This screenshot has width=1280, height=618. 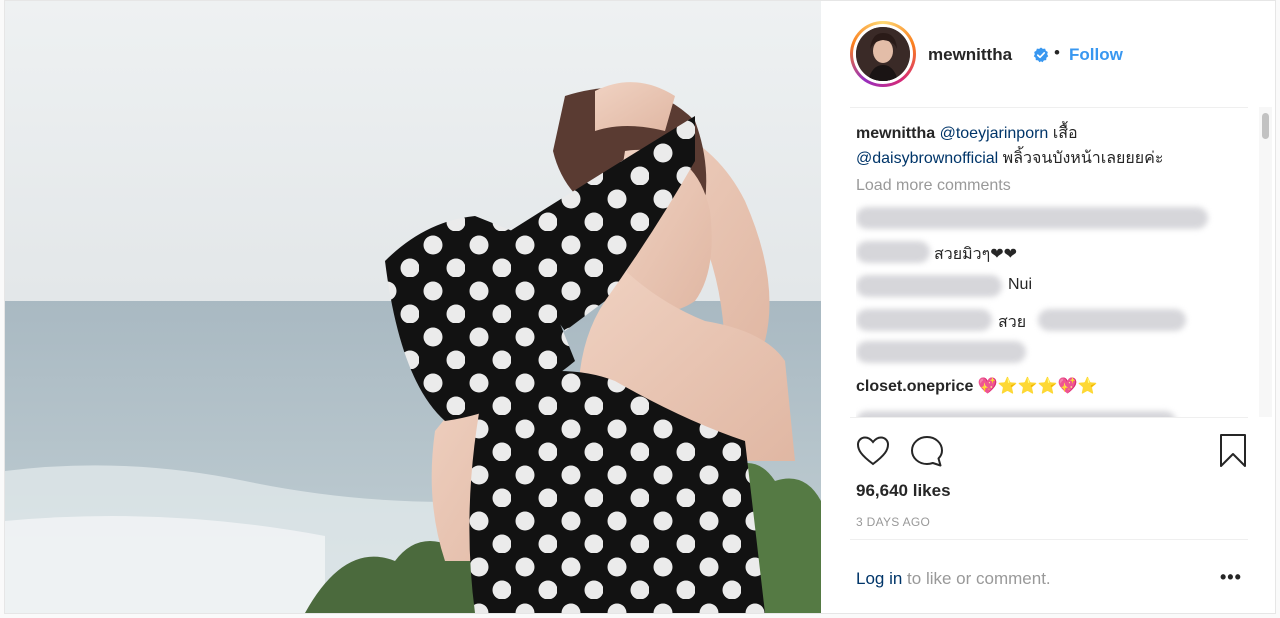 What do you see at coordinates (1052, 286) in the screenshot?
I see `comment-row: Nui` at bounding box center [1052, 286].